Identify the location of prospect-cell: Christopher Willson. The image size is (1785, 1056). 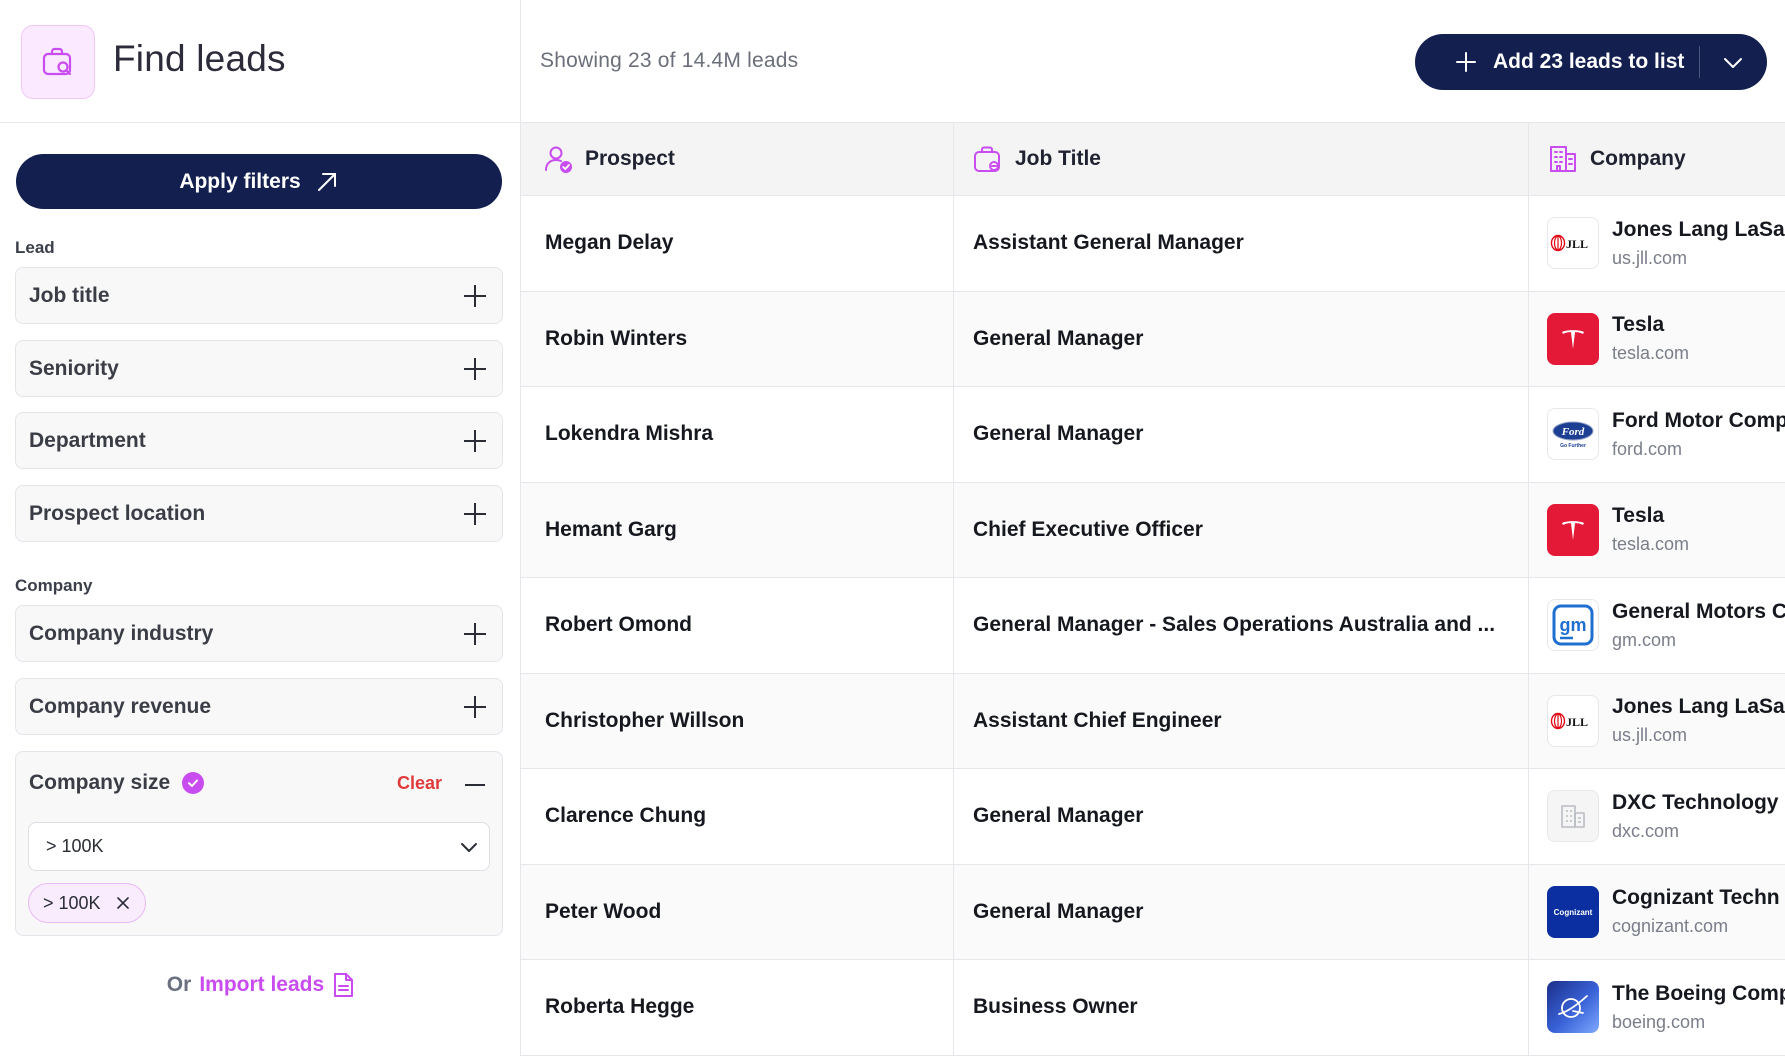
(737, 720).